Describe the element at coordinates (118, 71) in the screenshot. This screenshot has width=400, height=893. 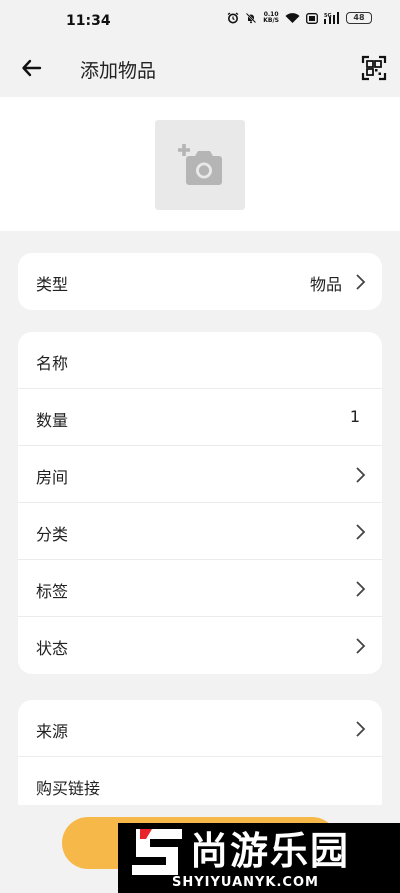
I see `page-title: 添加物品` at that location.